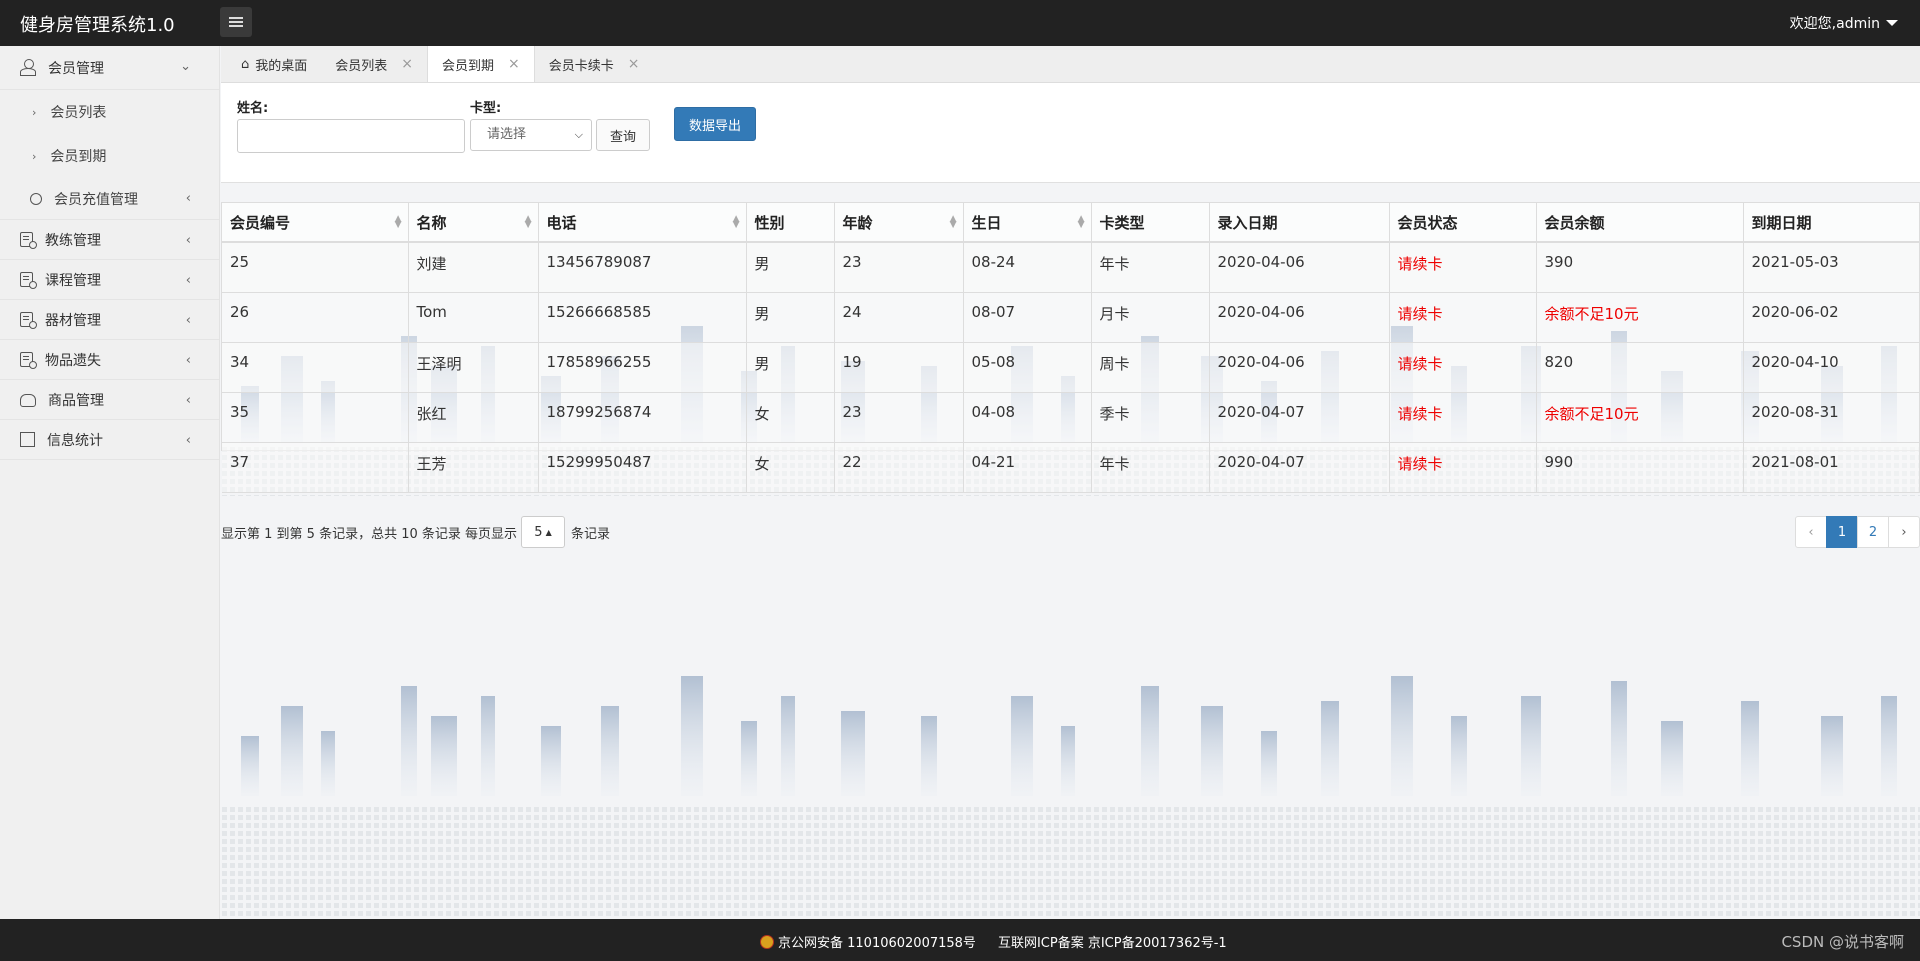  What do you see at coordinates (1299, 223) in the screenshot?
I see `column-header: 录入日期` at bounding box center [1299, 223].